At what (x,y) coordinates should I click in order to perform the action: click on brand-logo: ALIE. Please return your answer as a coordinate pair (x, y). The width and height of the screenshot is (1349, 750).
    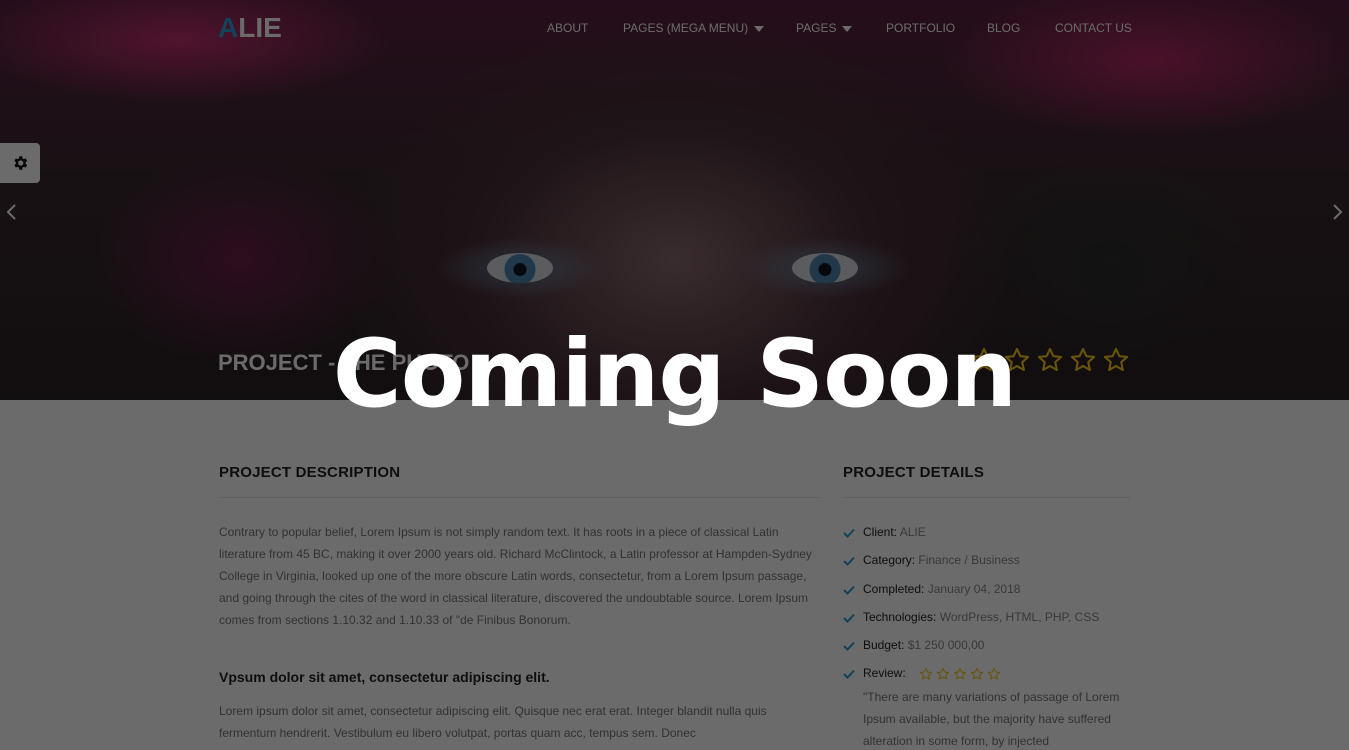
    Looking at the image, I should click on (250, 28).